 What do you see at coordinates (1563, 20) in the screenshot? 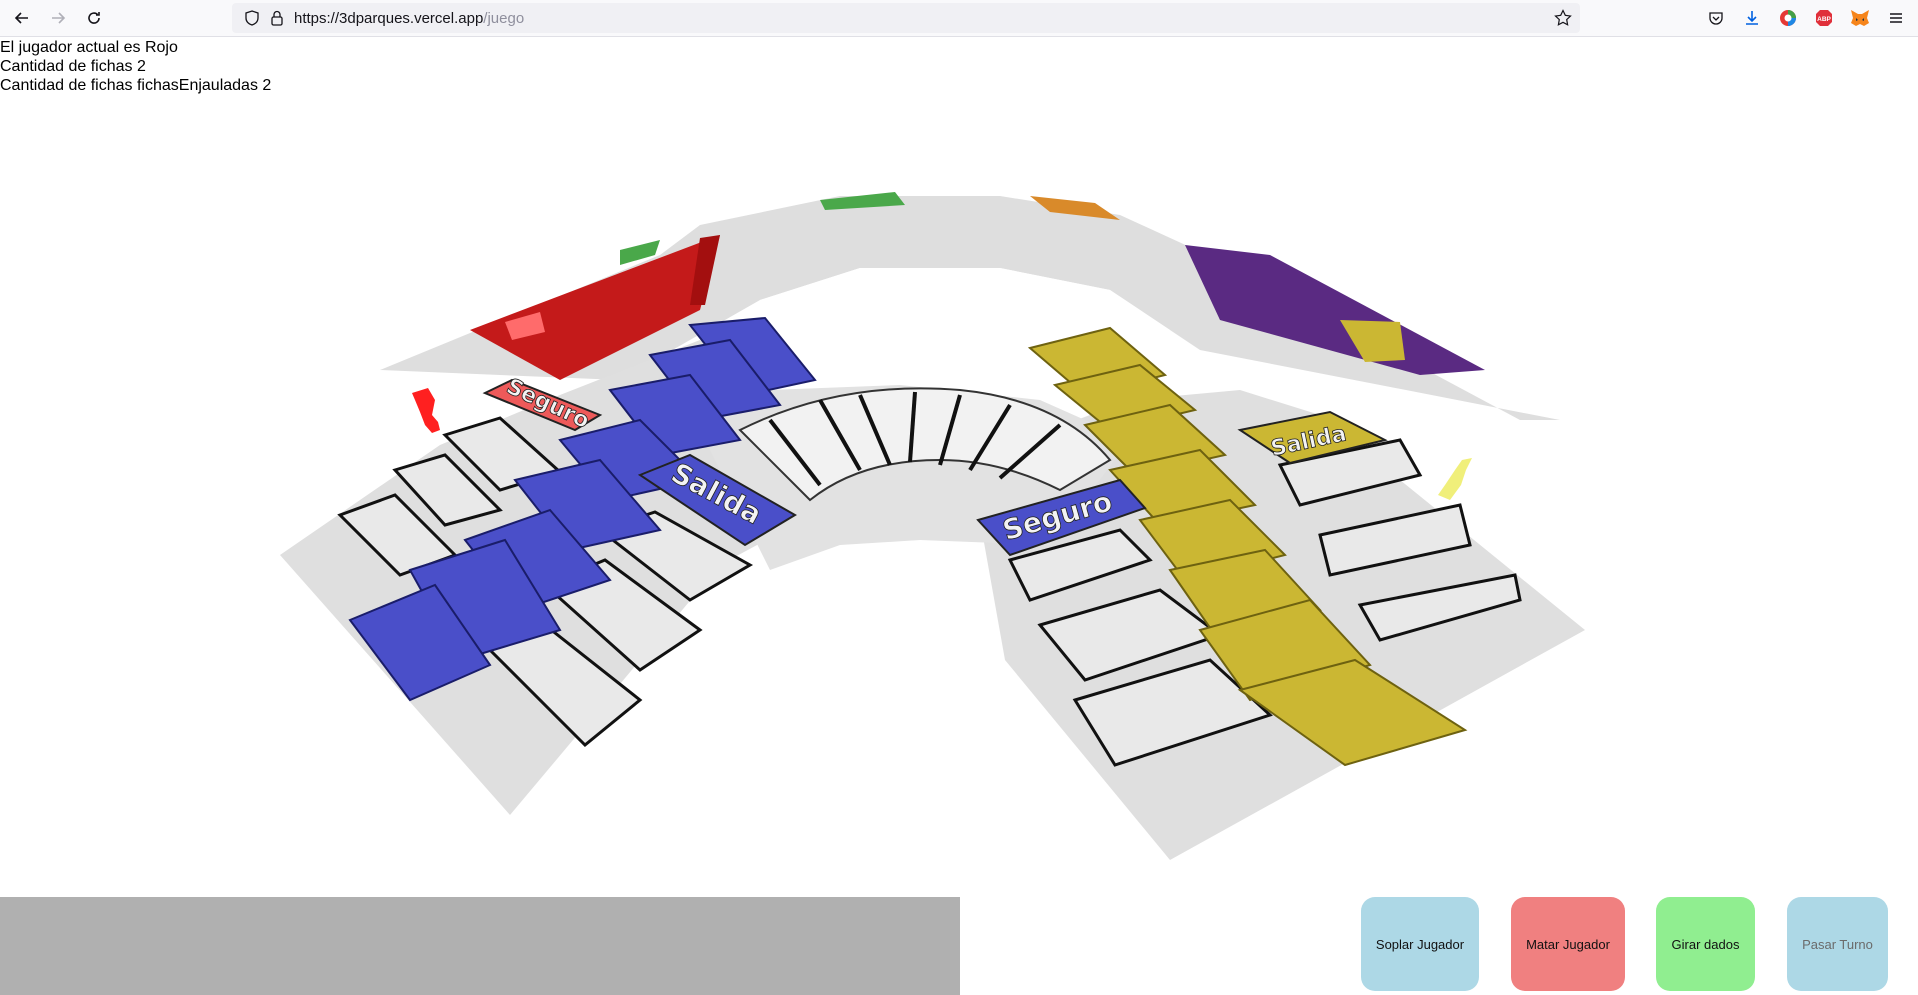
I see `bookmark-star-icon` at bounding box center [1563, 20].